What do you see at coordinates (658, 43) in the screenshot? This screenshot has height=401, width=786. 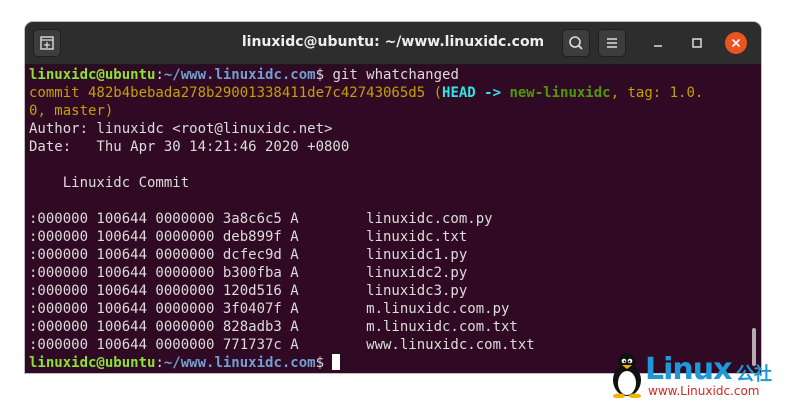 I see `minimize-button` at bounding box center [658, 43].